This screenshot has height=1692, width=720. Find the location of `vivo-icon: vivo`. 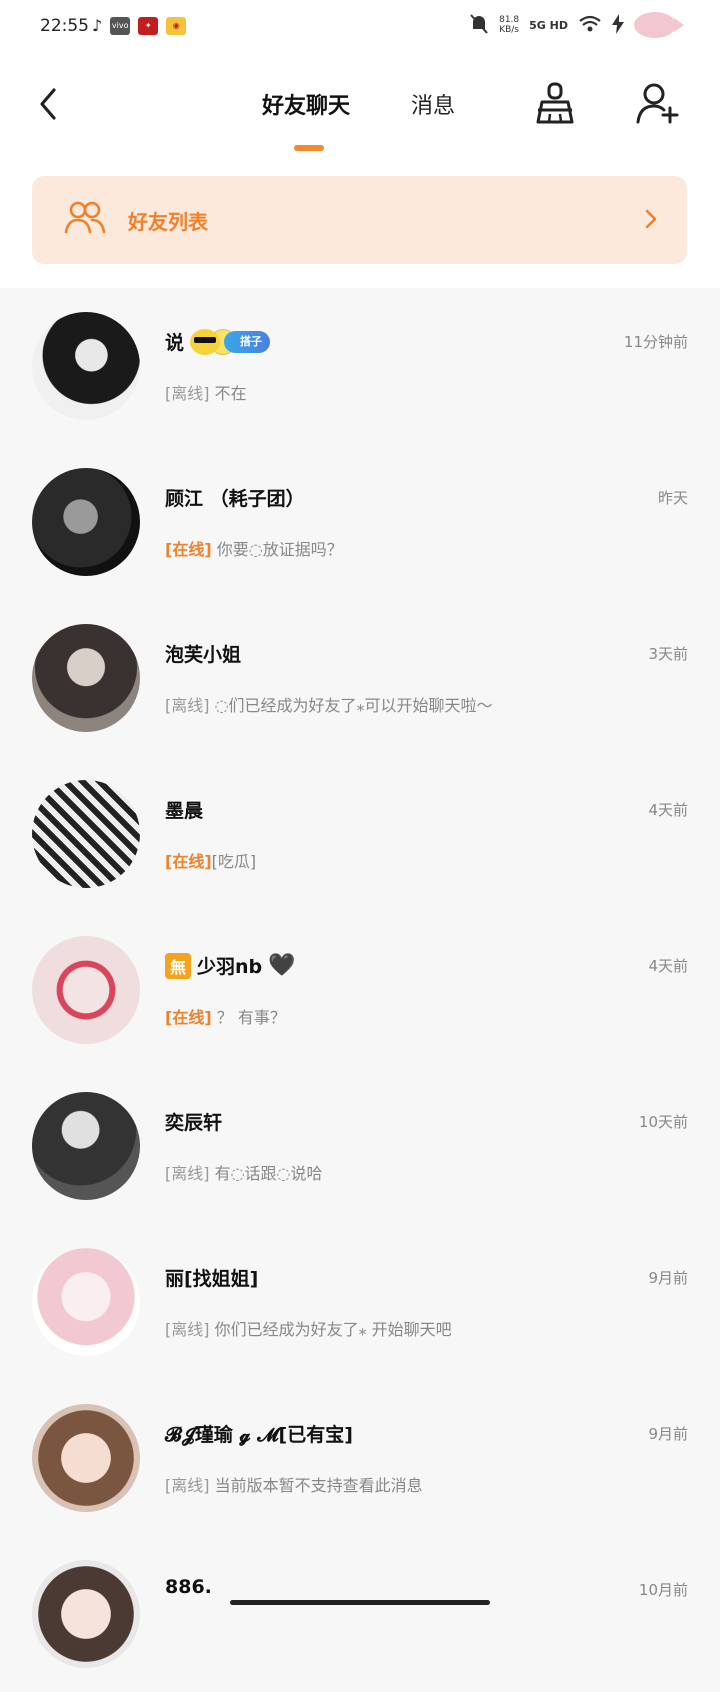

vivo-icon: vivo is located at coordinates (120, 25).